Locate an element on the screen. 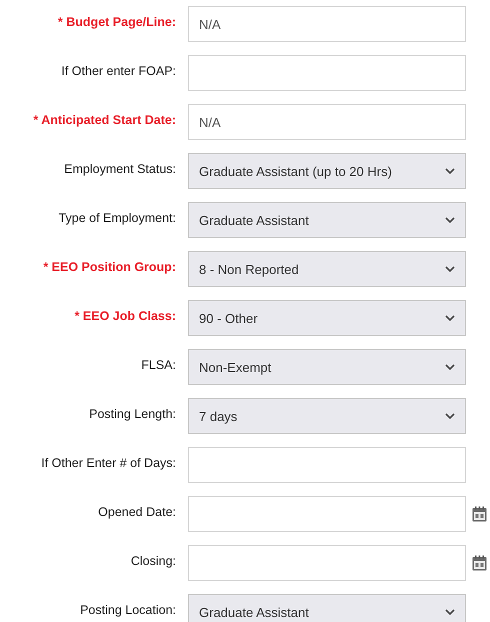  field-label: Type of Employment: is located at coordinates (117, 217).